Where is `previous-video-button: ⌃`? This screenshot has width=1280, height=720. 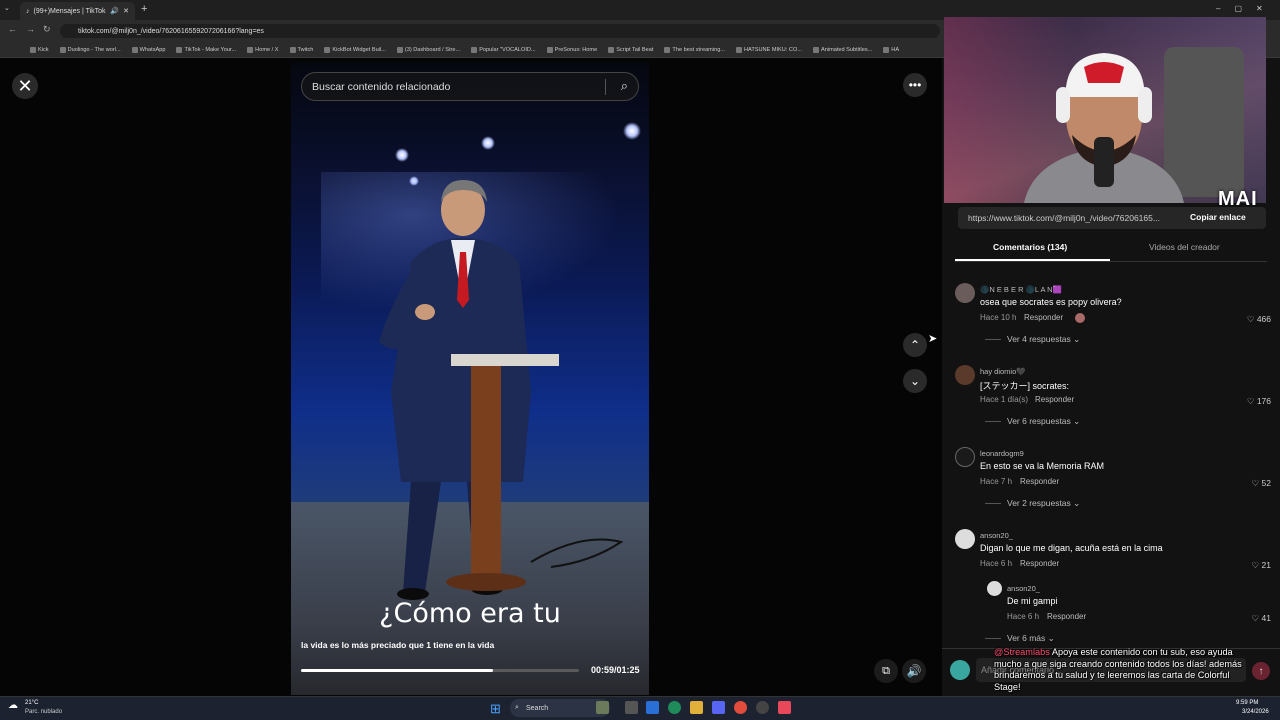 previous-video-button: ⌃ is located at coordinates (915, 345).